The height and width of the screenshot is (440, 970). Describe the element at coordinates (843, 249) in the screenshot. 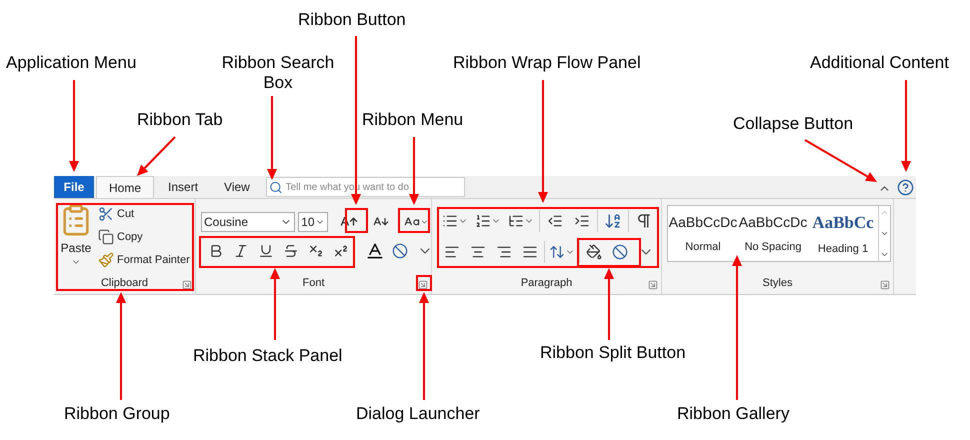

I see `style-name: Heading 1` at that location.